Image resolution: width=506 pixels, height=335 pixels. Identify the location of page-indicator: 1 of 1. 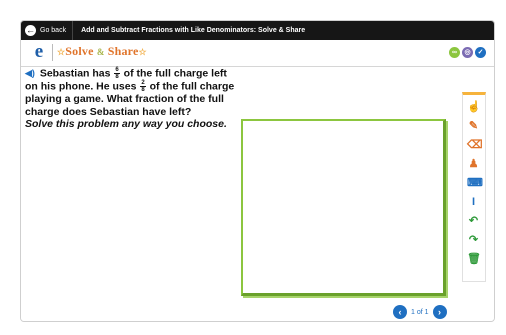
(420, 312).